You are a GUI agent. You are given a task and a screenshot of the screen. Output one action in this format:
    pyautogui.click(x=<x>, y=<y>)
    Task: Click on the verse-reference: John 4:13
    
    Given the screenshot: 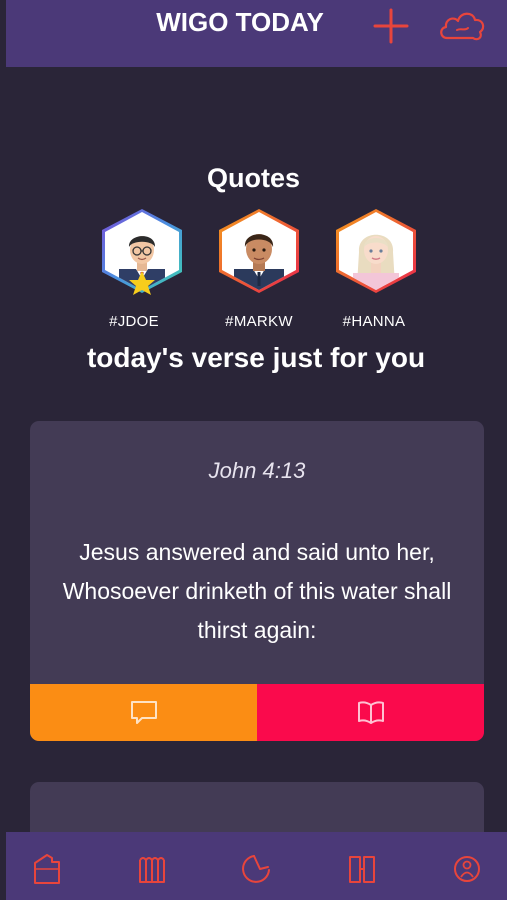 What is the action you would take?
    pyautogui.click(x=257, y=470)
    